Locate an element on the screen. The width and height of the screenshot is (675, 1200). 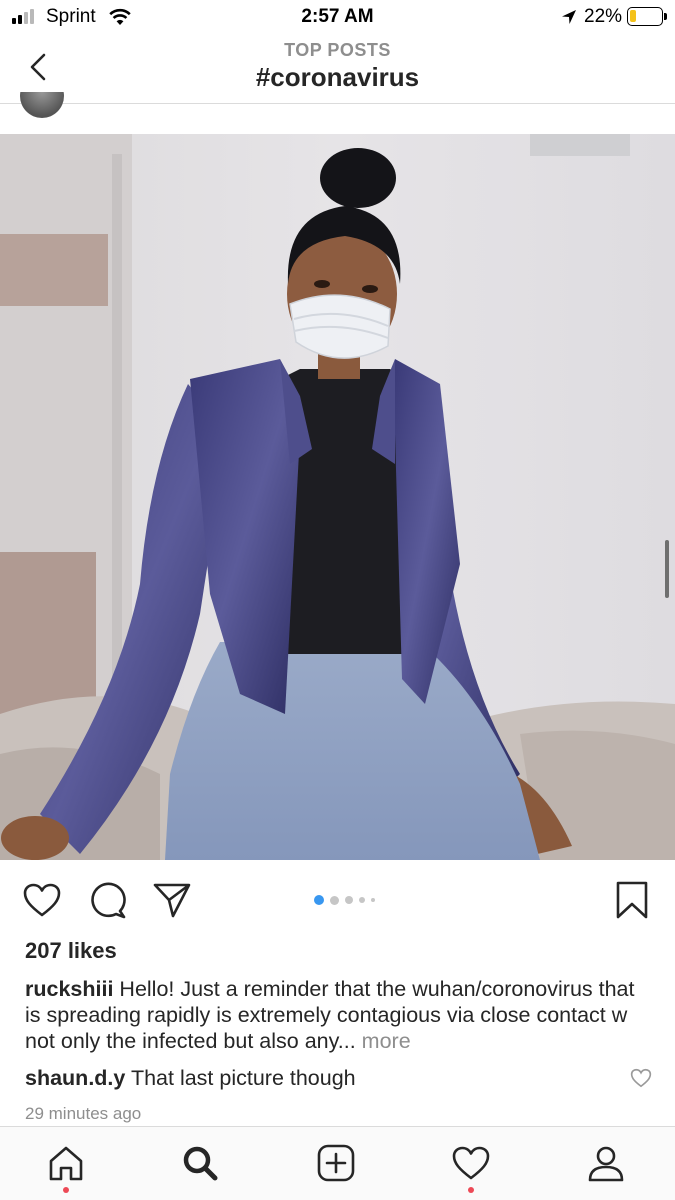
tab-home is located at coordinates (66, 1163).